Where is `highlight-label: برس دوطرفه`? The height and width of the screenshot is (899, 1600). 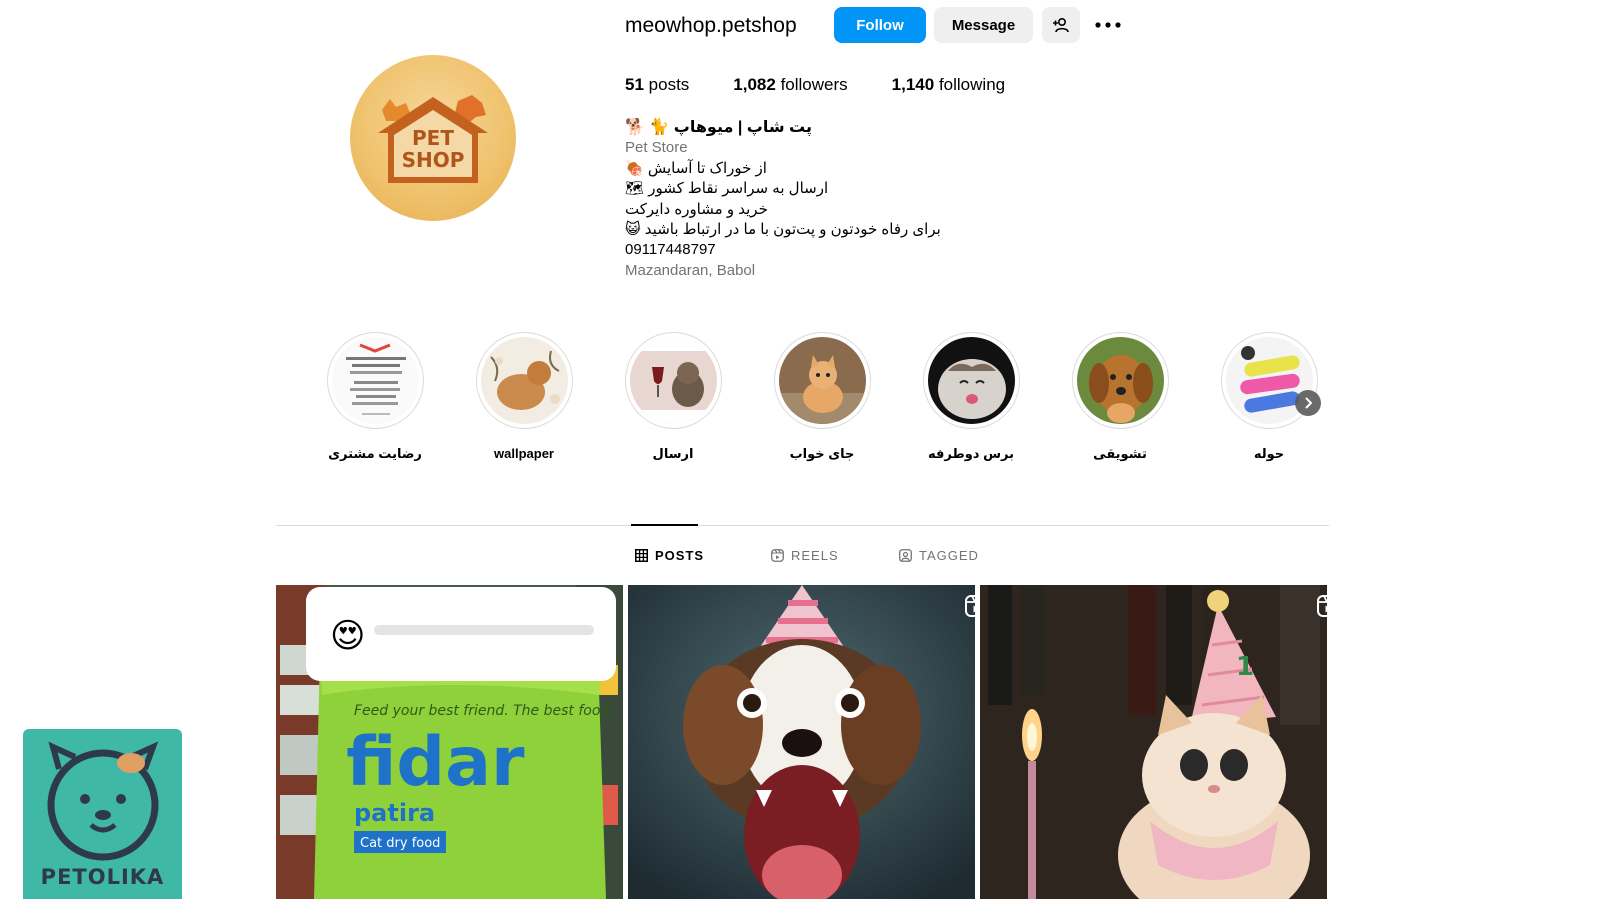
highlight-label: برس دوطرفه is located at coordinates (971, 453).